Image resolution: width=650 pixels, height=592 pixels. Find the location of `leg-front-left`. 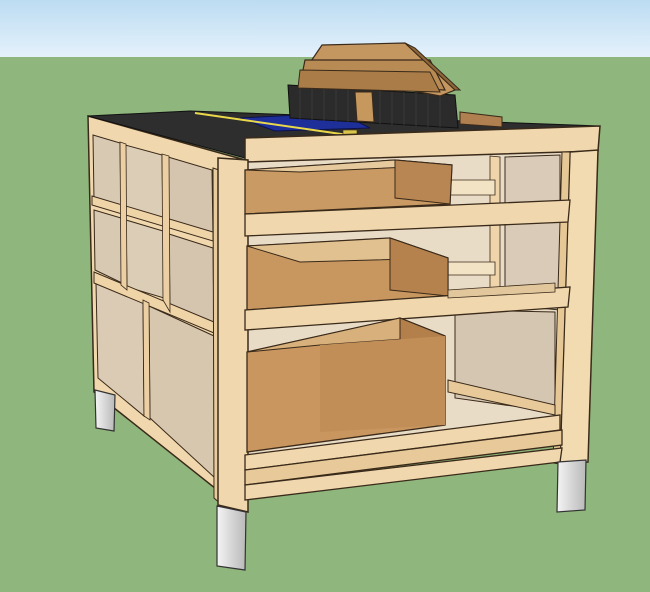

leg-front-left is located at coordinates (231, 538).